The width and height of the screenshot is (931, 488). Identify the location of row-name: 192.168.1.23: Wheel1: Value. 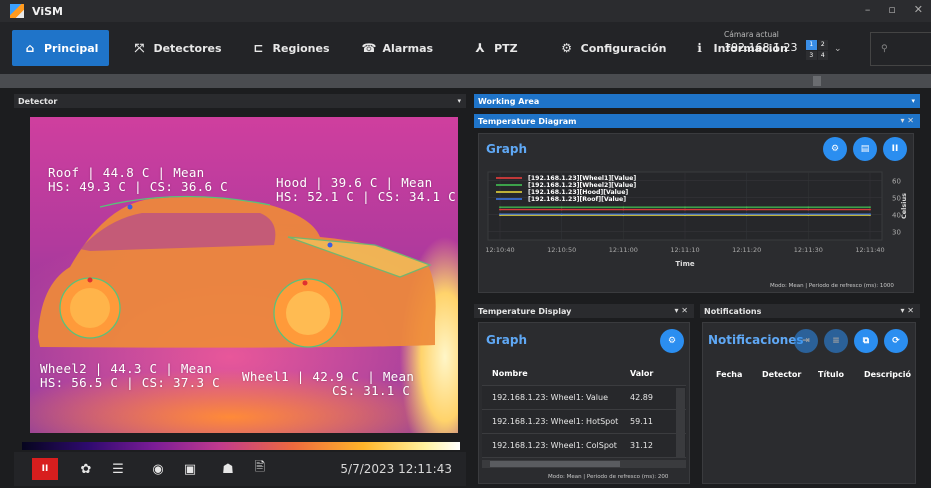
(550, 397).